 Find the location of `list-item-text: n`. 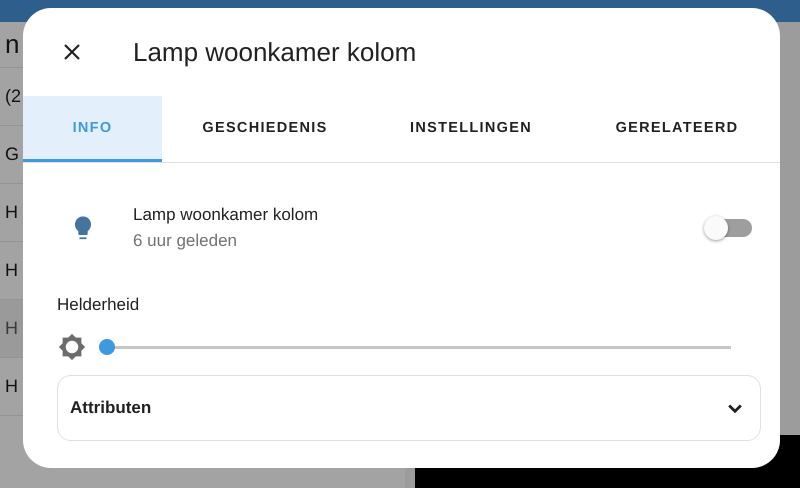

list-item-text: n is located at coordinates (12, 44).